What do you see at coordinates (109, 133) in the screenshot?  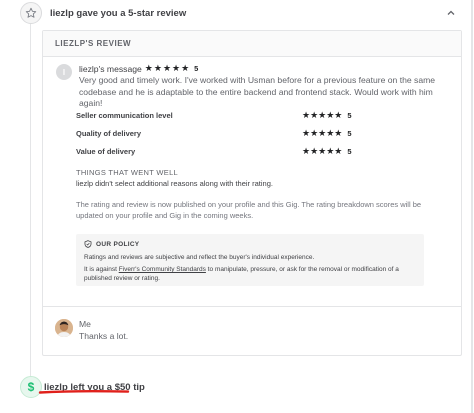 I see `criteria-label: Quality of delivery` at bounding box center [109, 133].